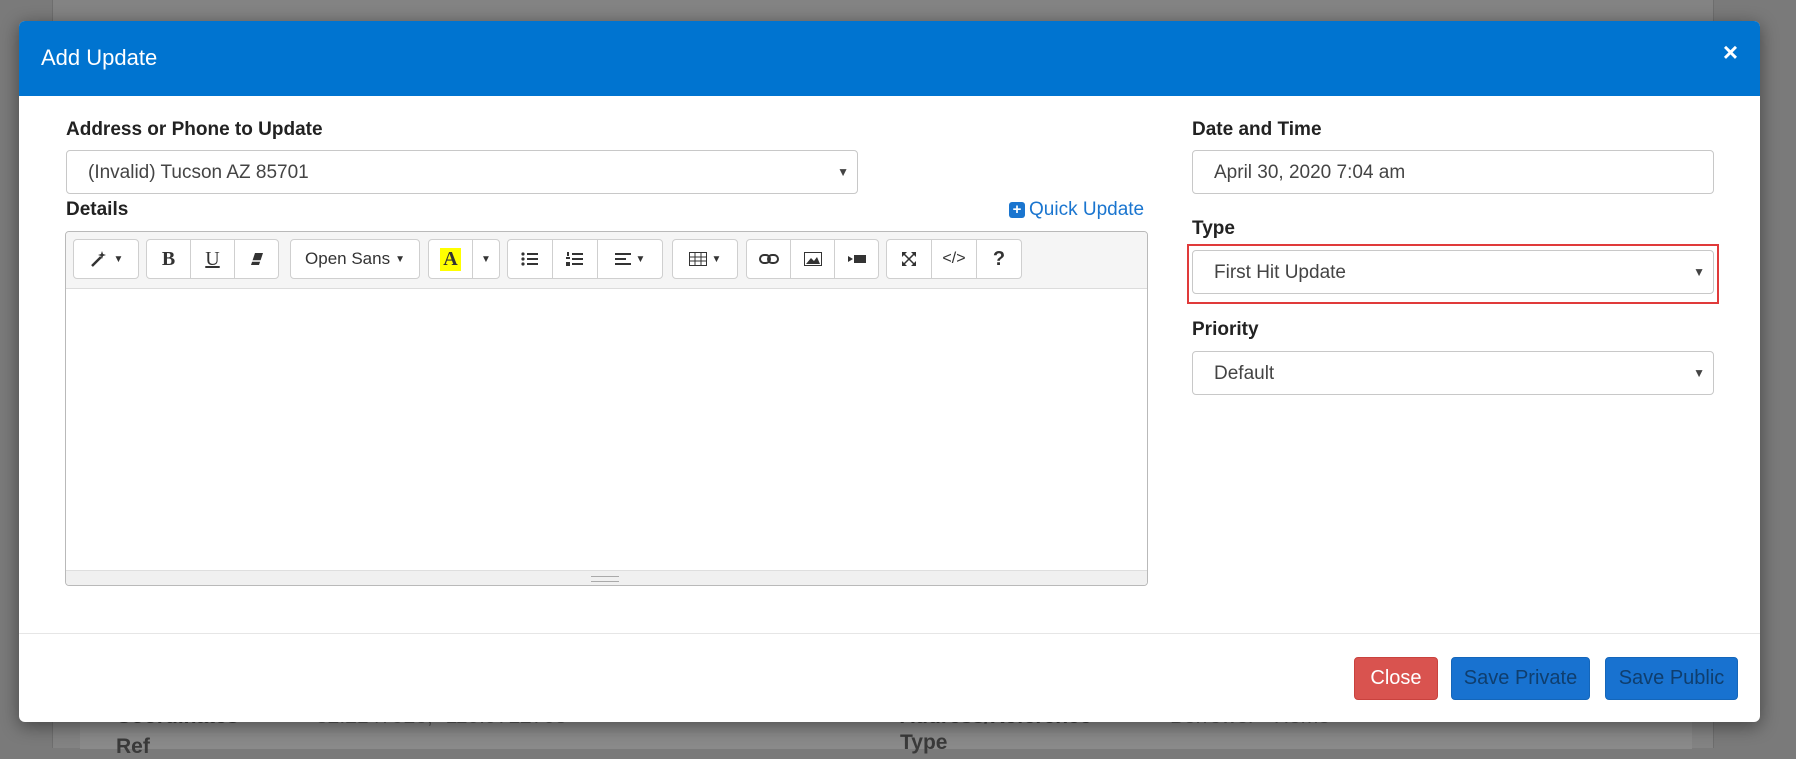 The width and height of the screenshot is (1796, 759). I want to click on link-icon, so click(768, 259).